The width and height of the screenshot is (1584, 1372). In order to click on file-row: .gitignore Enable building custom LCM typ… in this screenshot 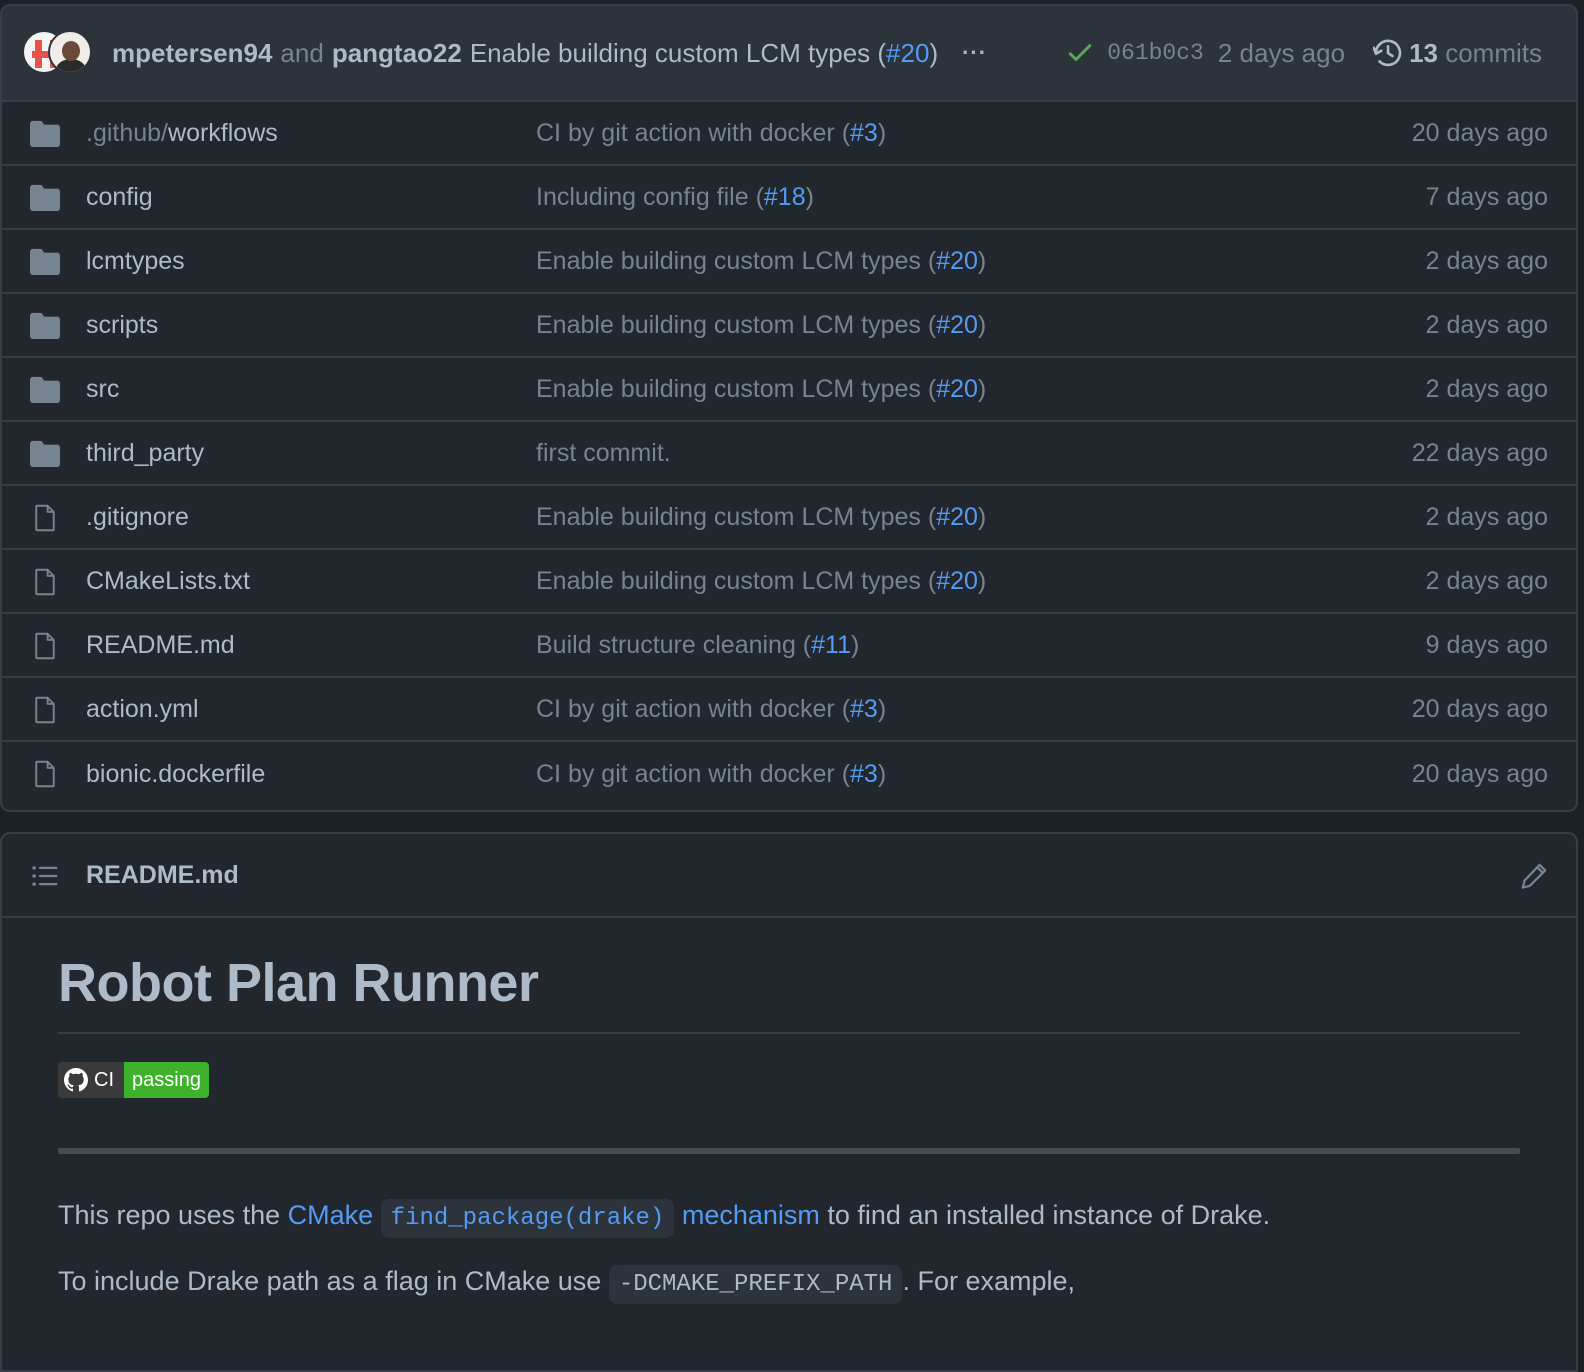, I will do `click(789, 518)`.